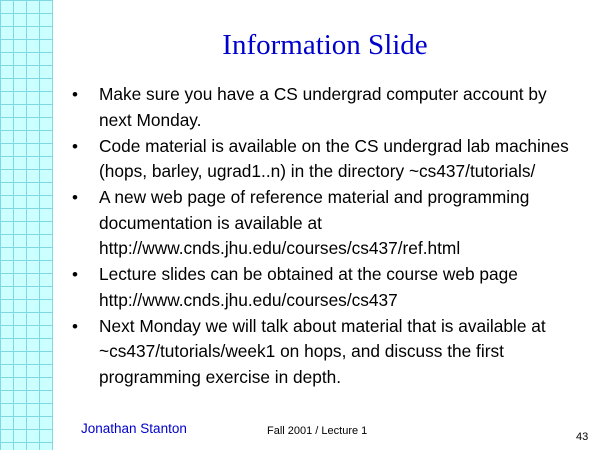 The height and width of the screenshot is (450, 600). Describe the element at coordinates (582, 437) in the screenshot. I see `page-number: 43` at that location.